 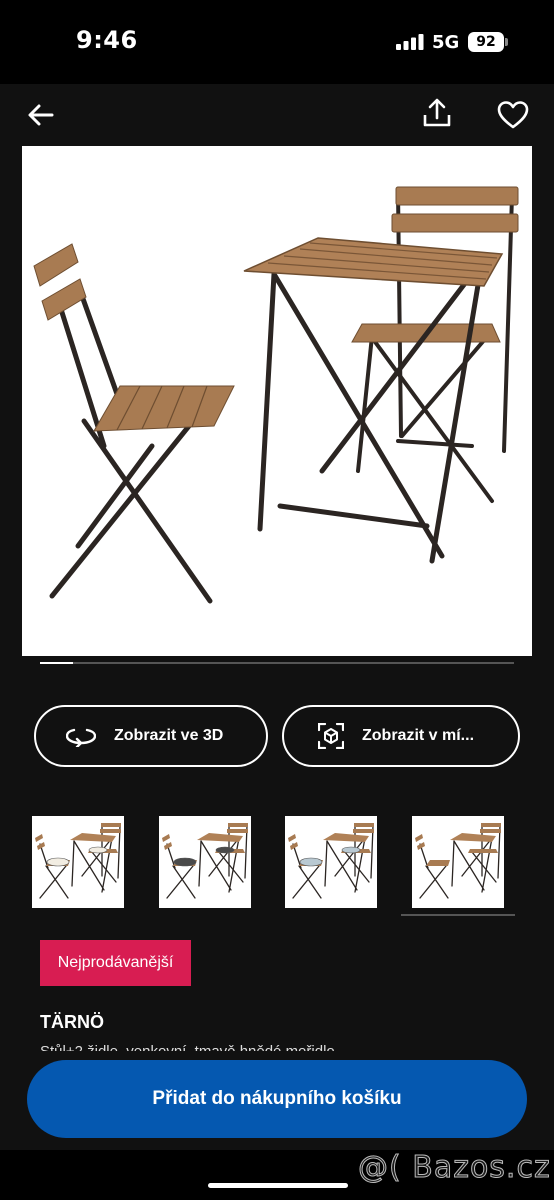 What do you see at coordinates (115, 963) in the screenshot?
I see `bestseller-badge: Nejprodávanější` at bounding box center [115, 963].